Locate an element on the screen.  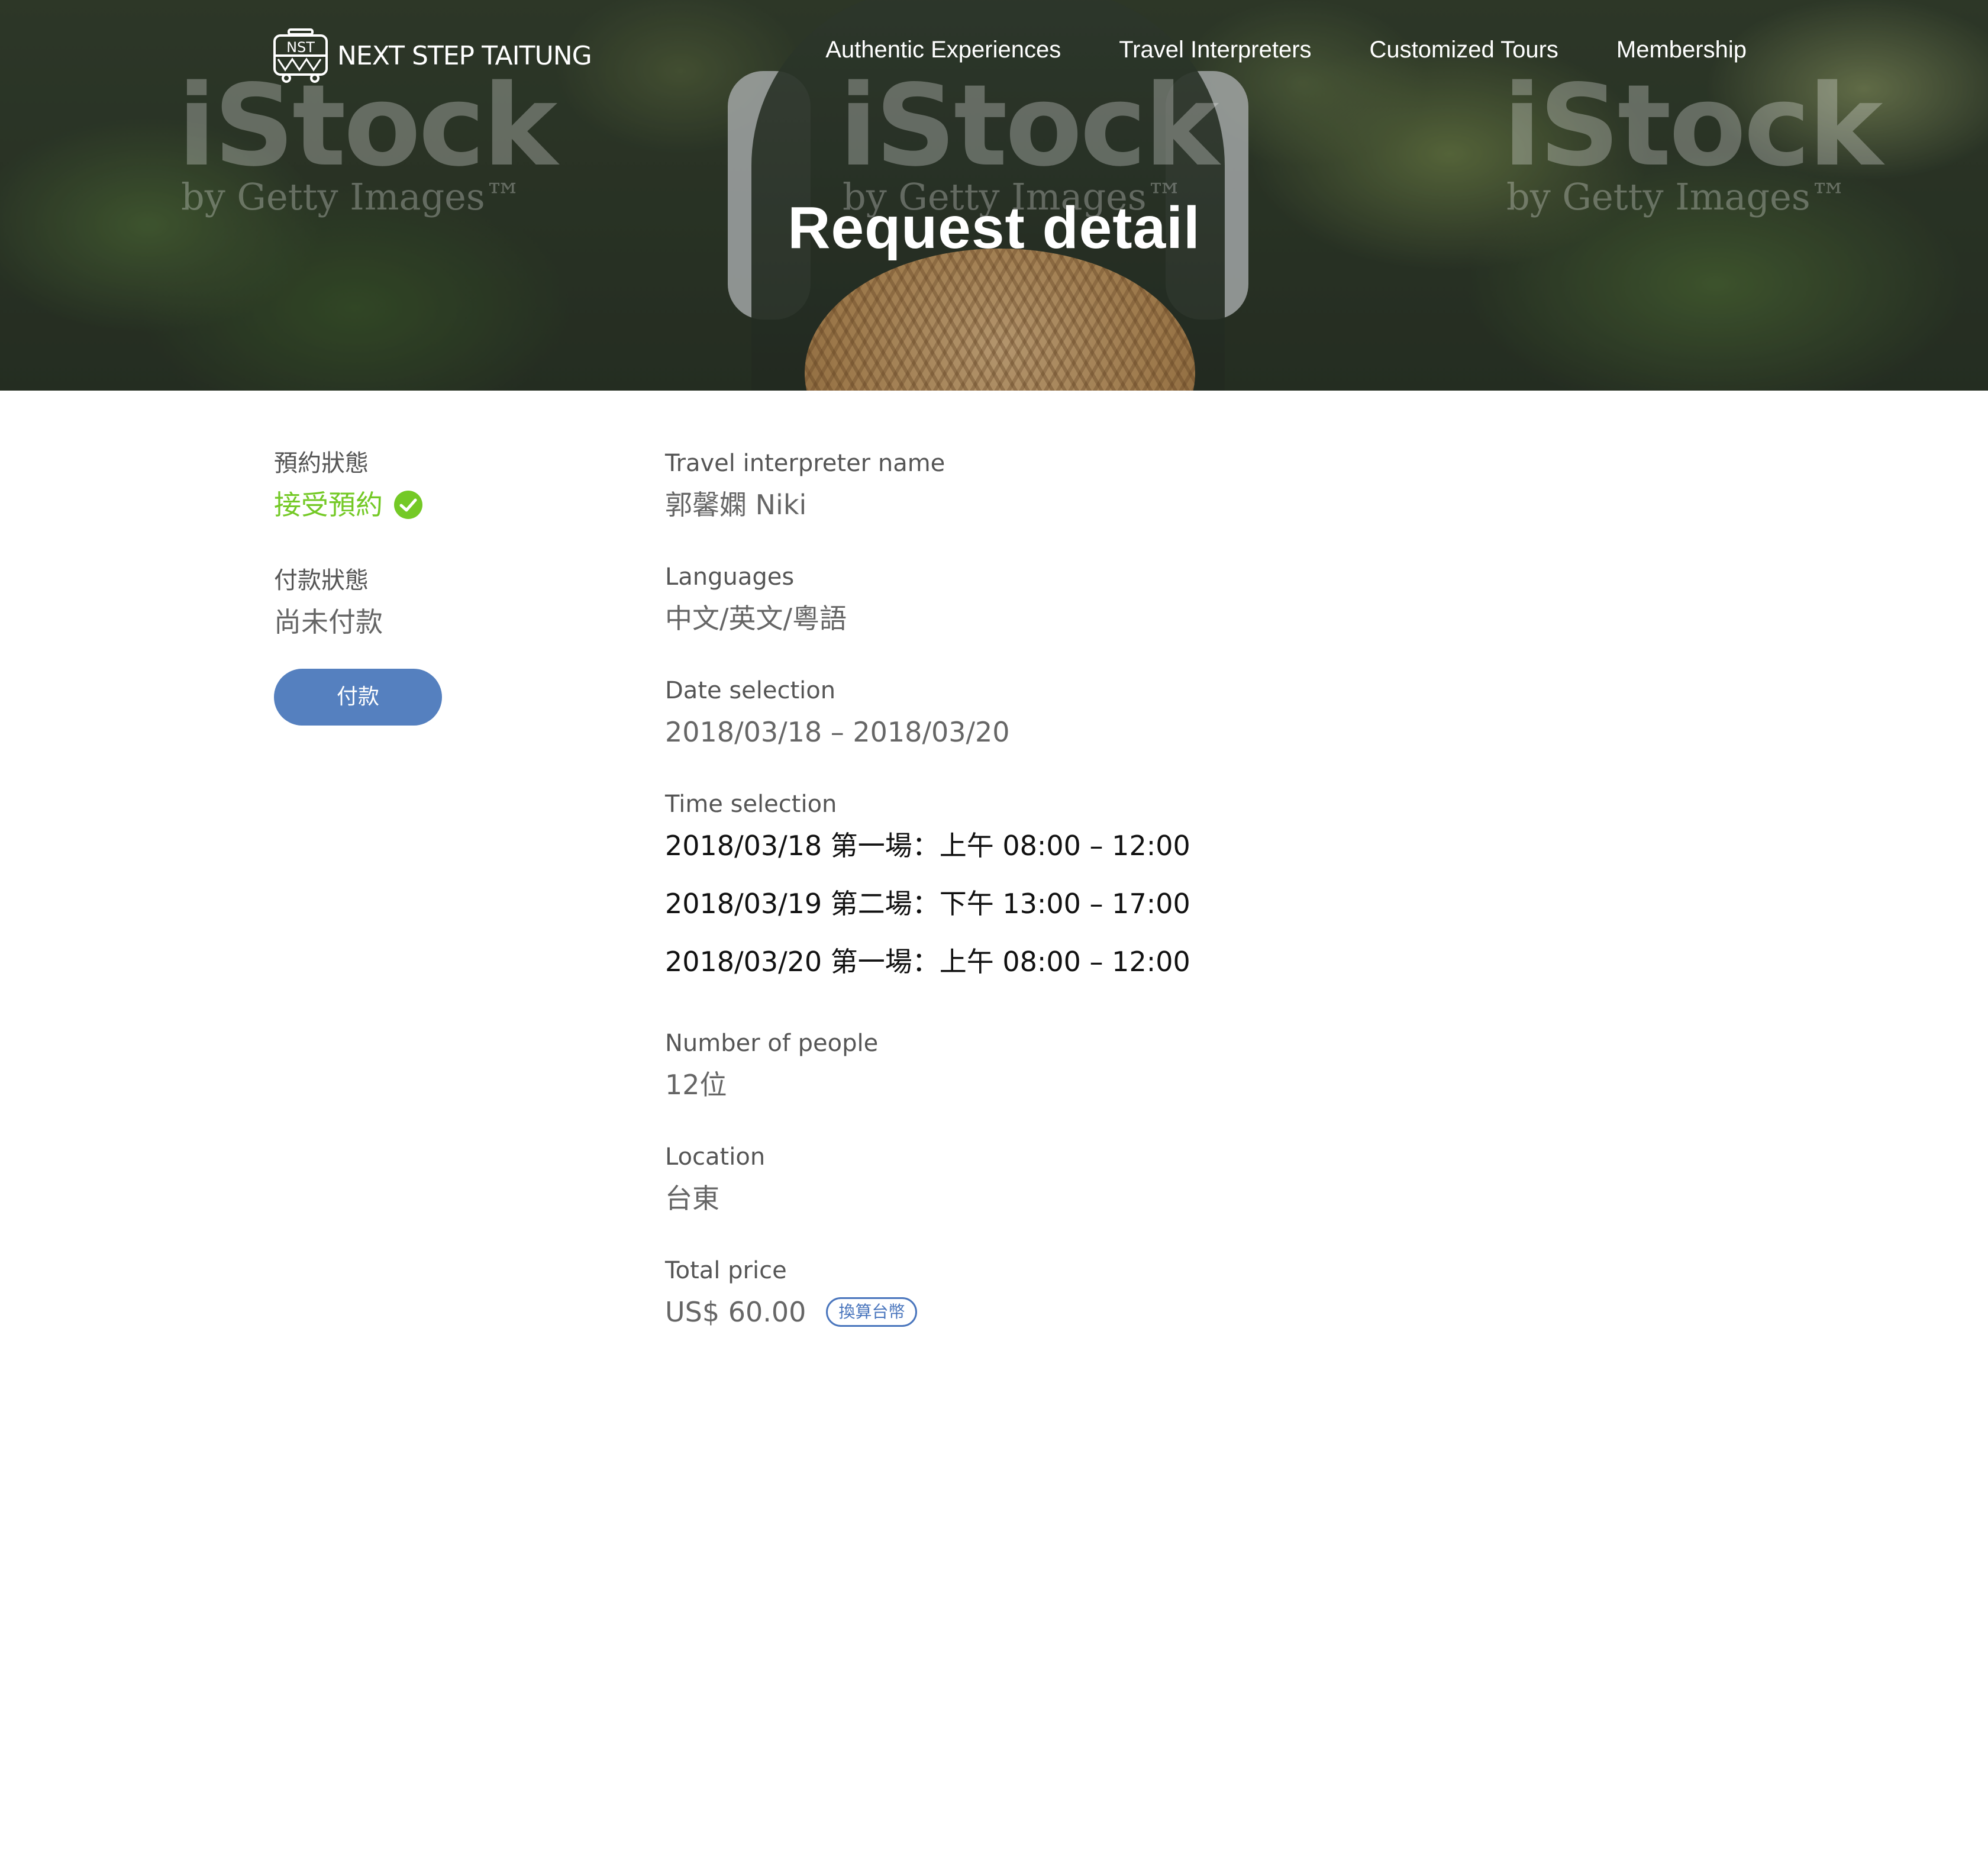
languages-value: 中文/英文/粵語 is located at coordinates (756, 618).